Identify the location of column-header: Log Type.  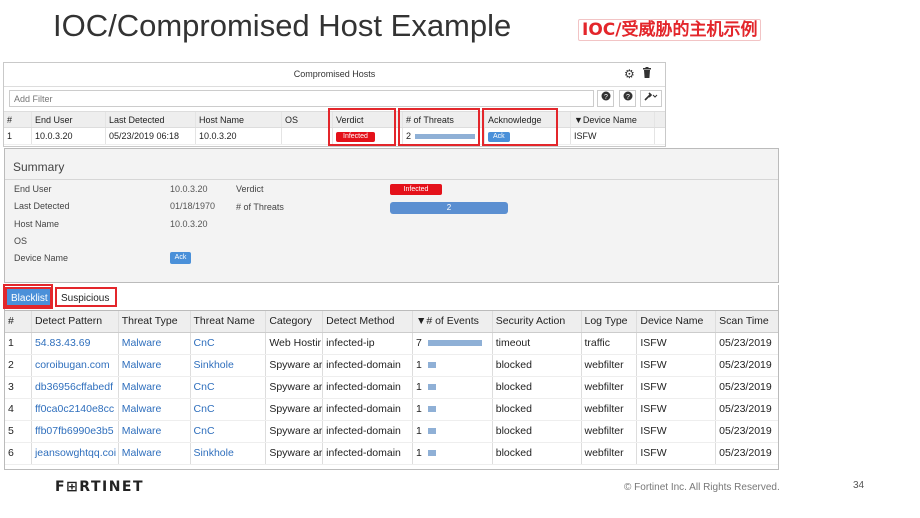
(610, 321).